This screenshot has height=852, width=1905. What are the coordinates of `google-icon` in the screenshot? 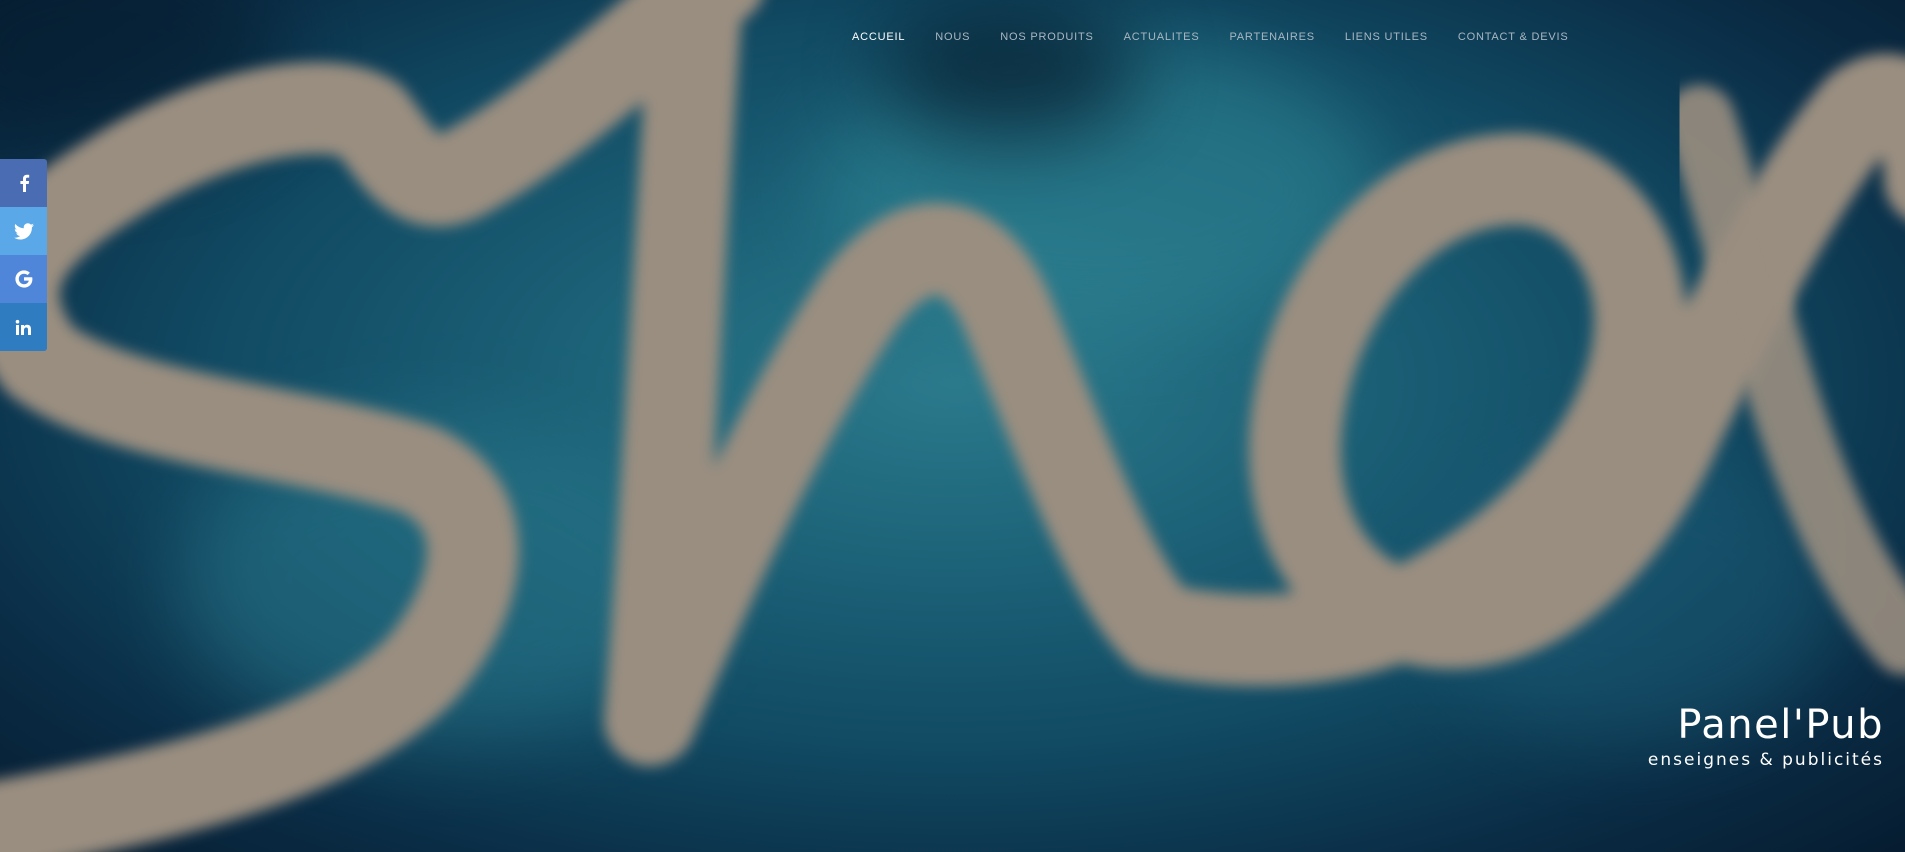 It's located at (23, 279).